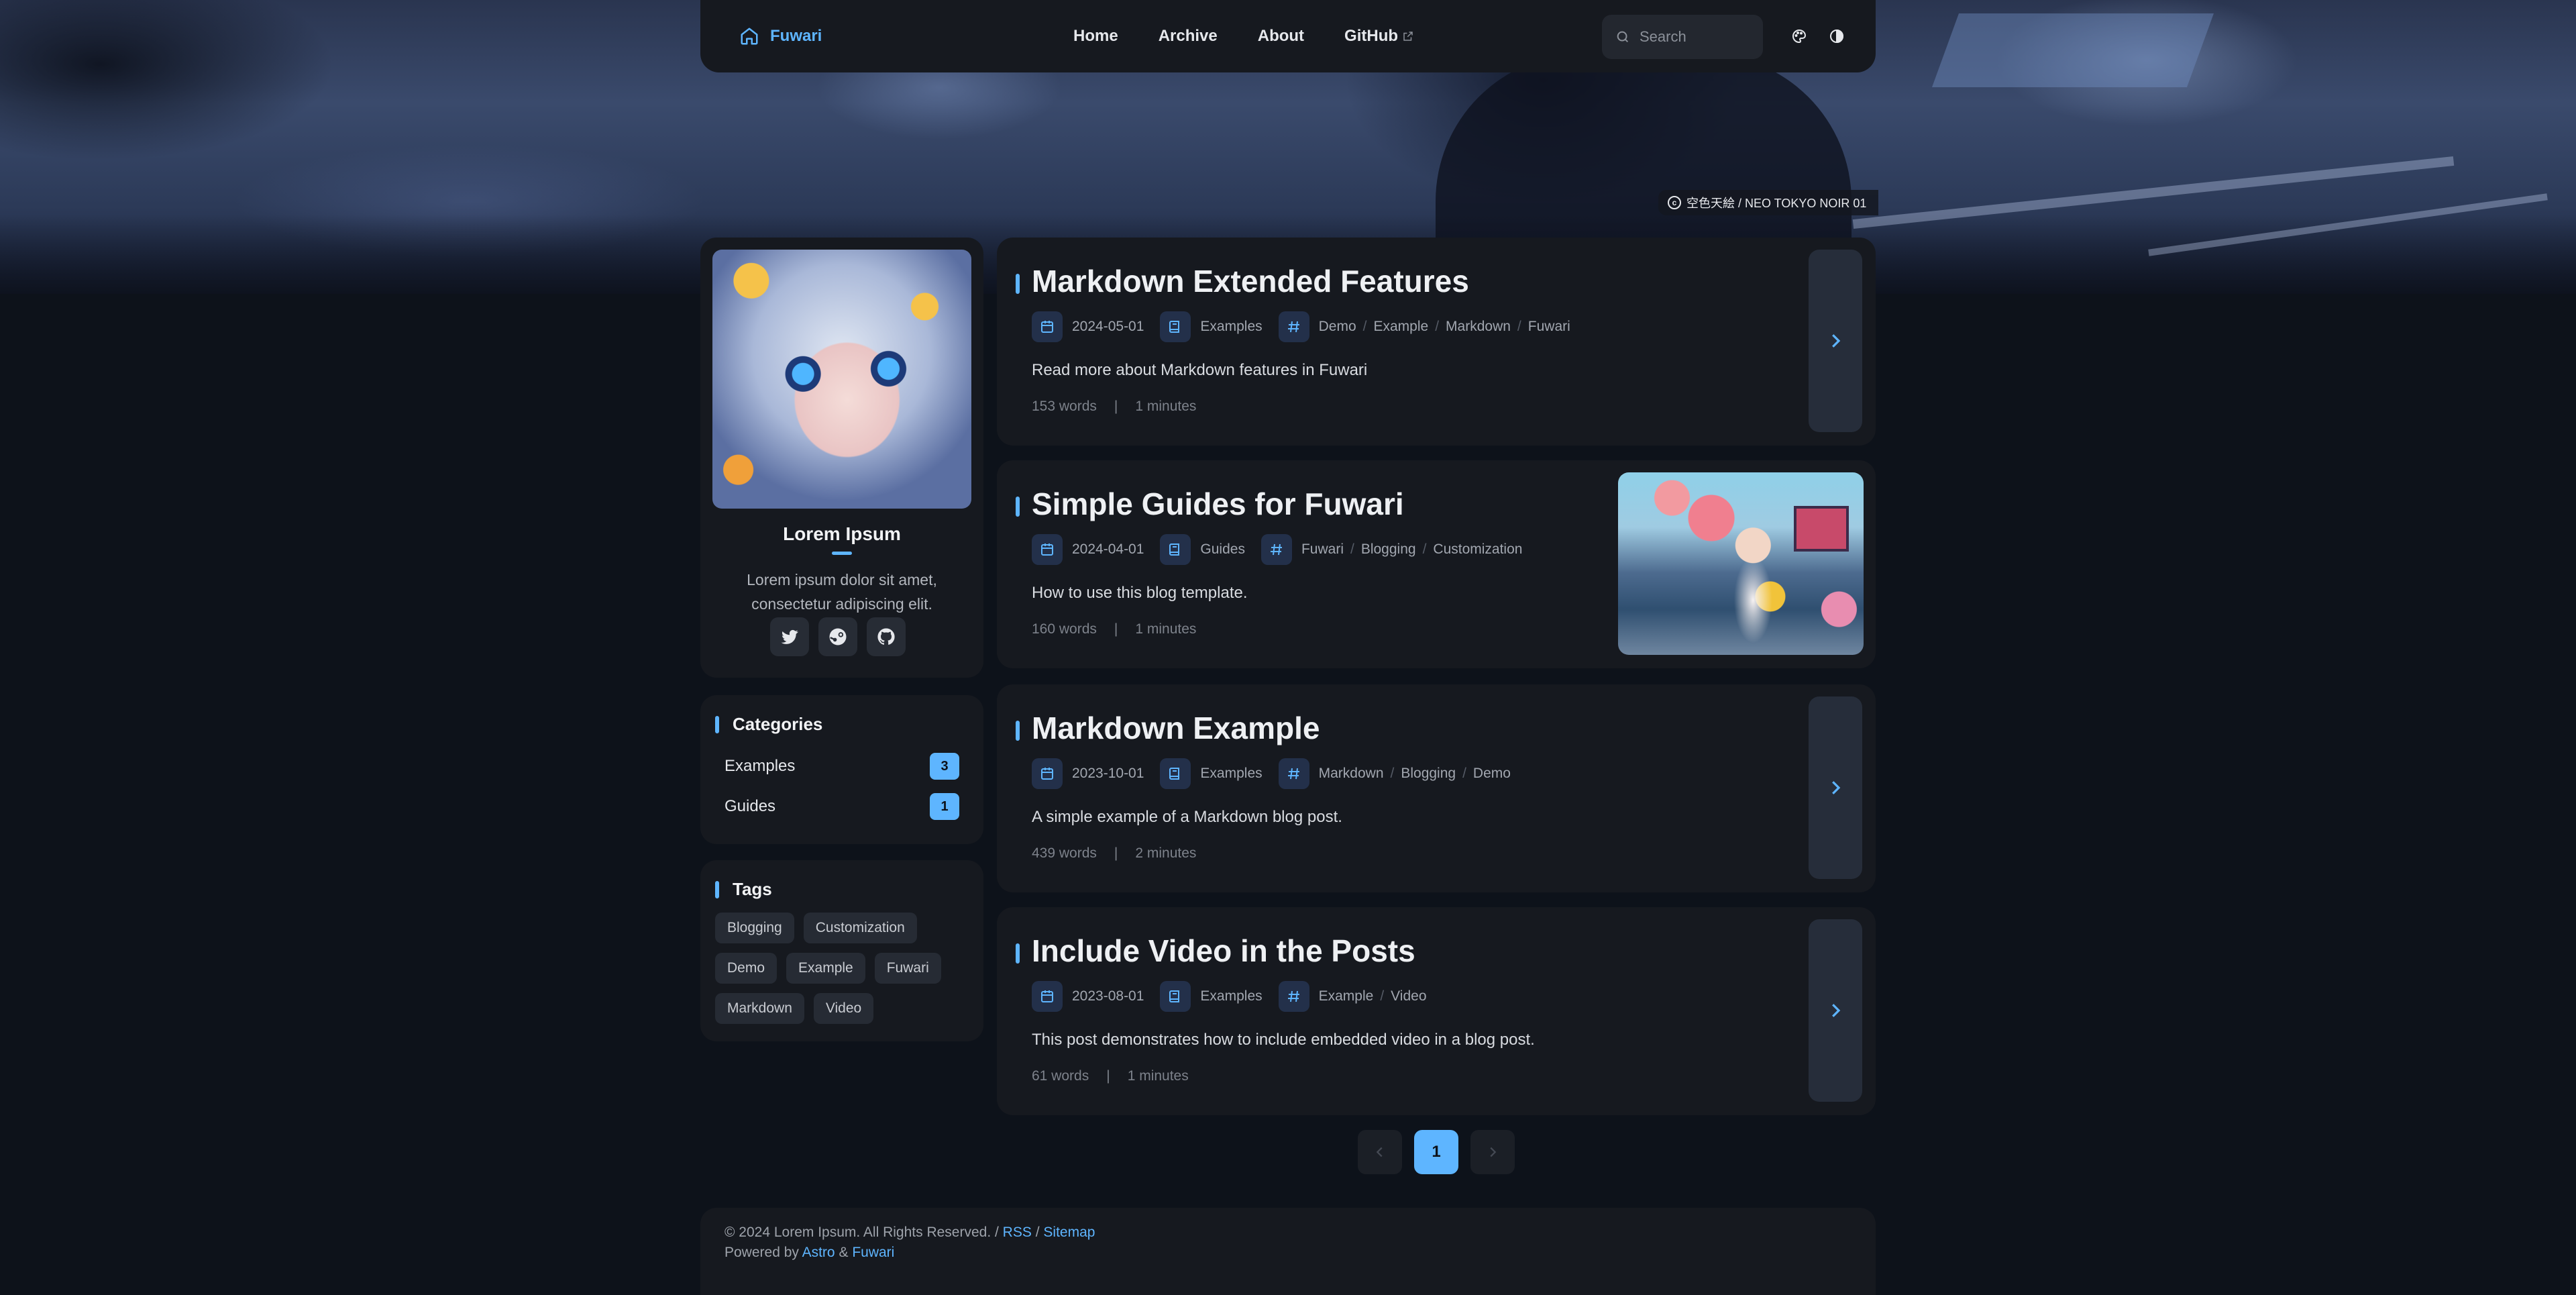 This screenshot has height=1295, width=2576. Describe the element at coordinates (944, 766) in the screenshot. I see `category-count-badge: 3` at that location.